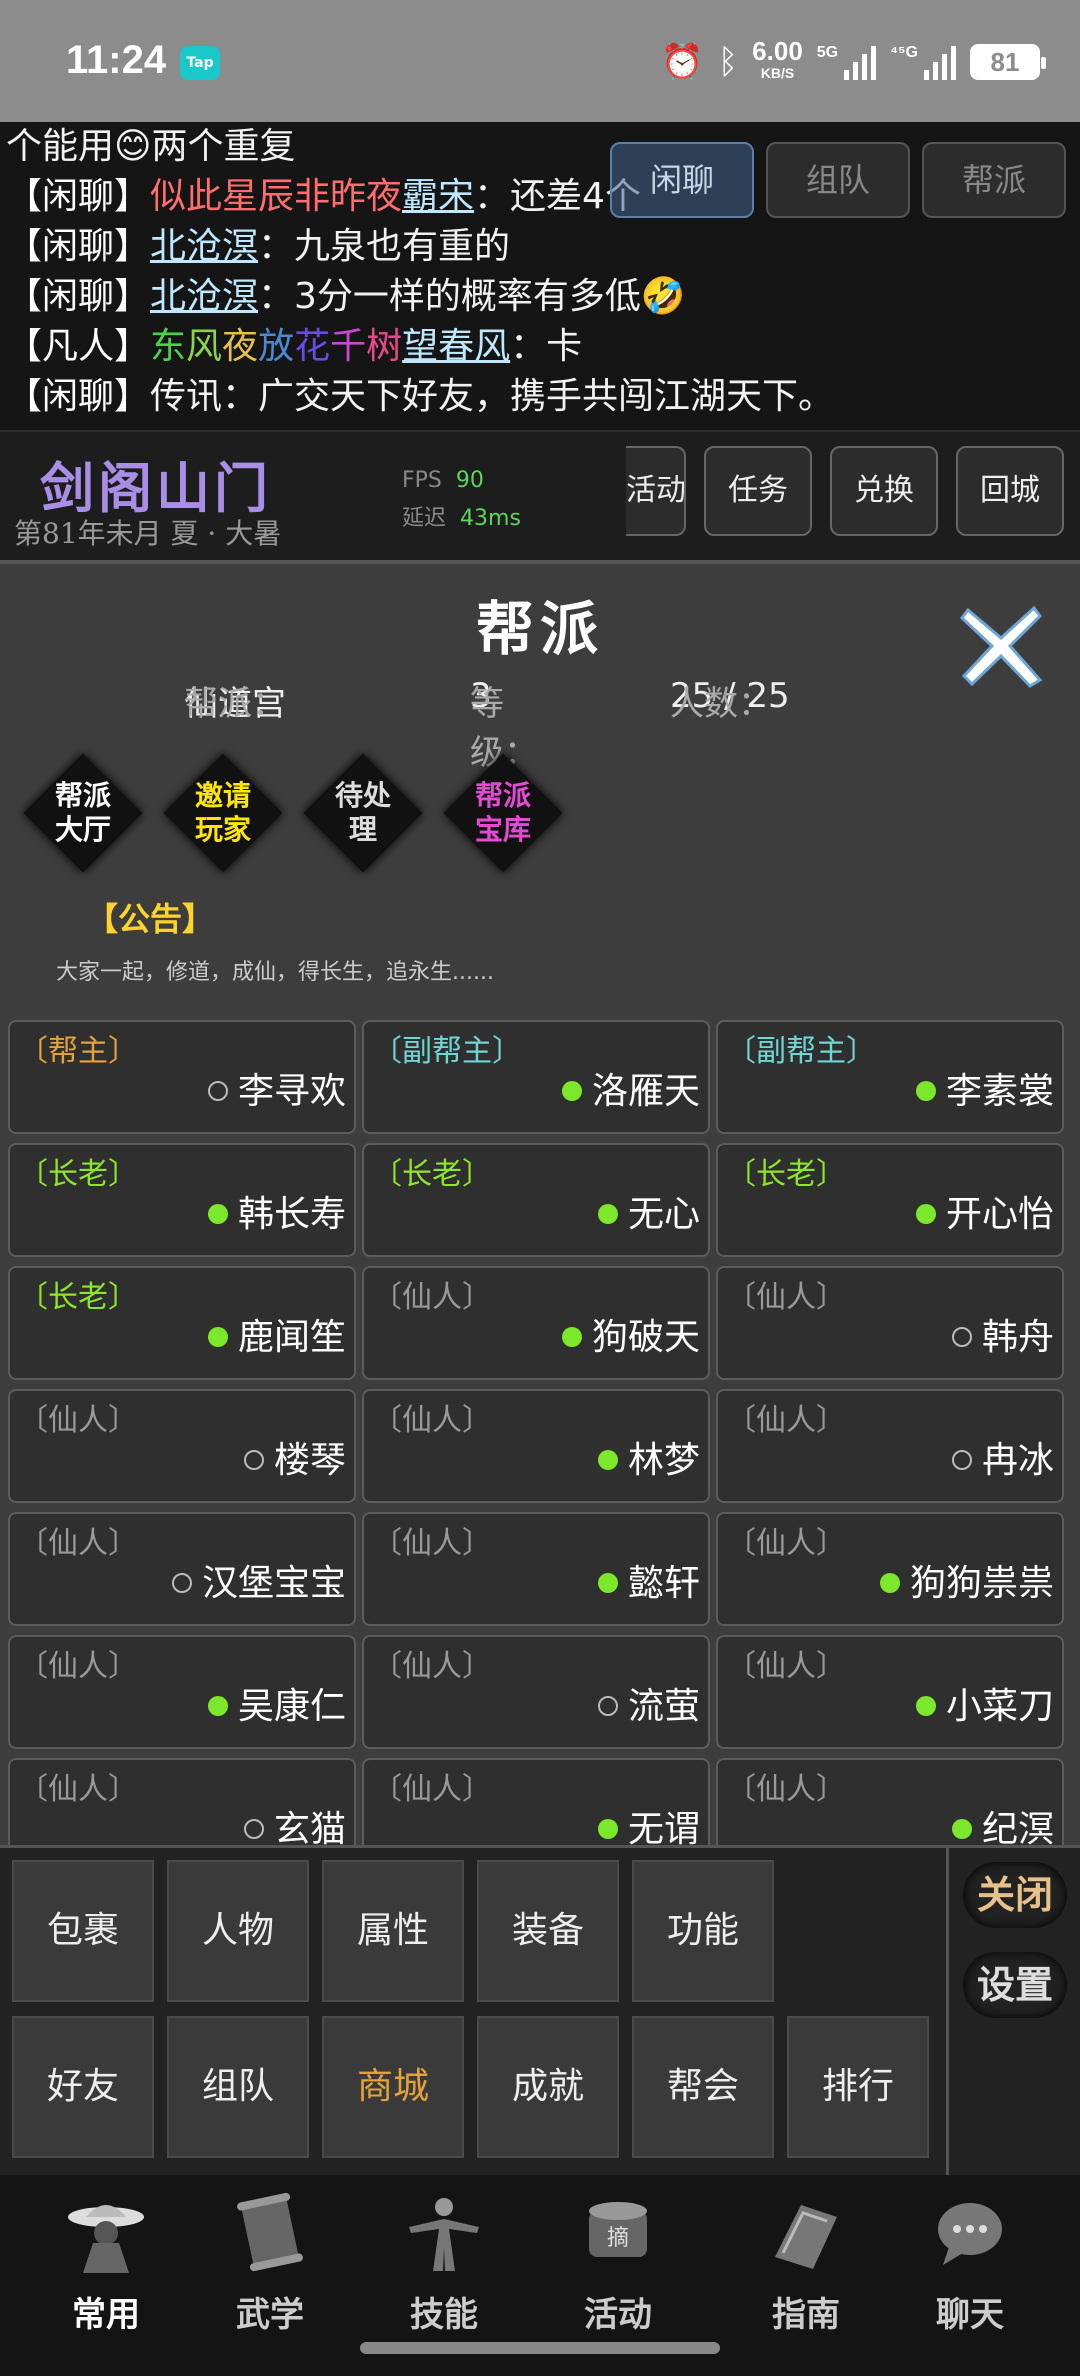  What do you see at coordinates (238, 1931) in the screenshot?
I see `character-button: 人物` at bounding box center [238, 1931].